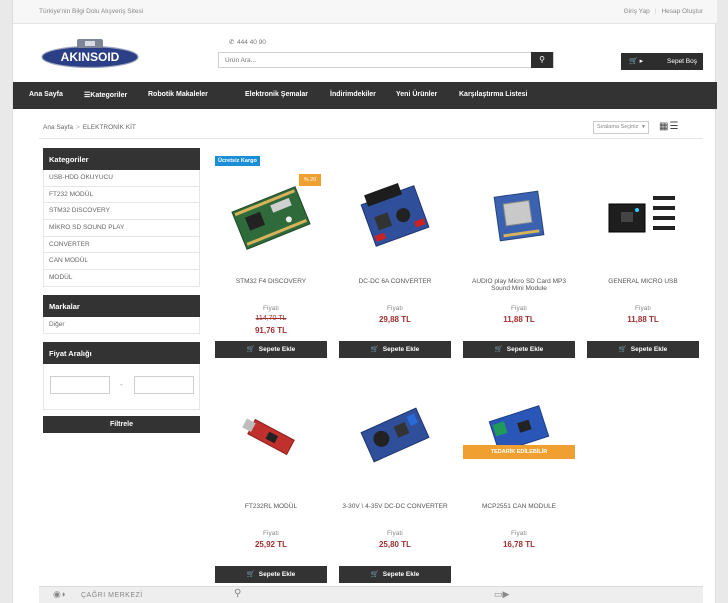 The image size is (728, 603). What do you see at coordinates (121, 228) in the screenshot?
I see `sidebar-category-item: MİKRO SD SOUND PLAY` at bounding box center [121, 228].